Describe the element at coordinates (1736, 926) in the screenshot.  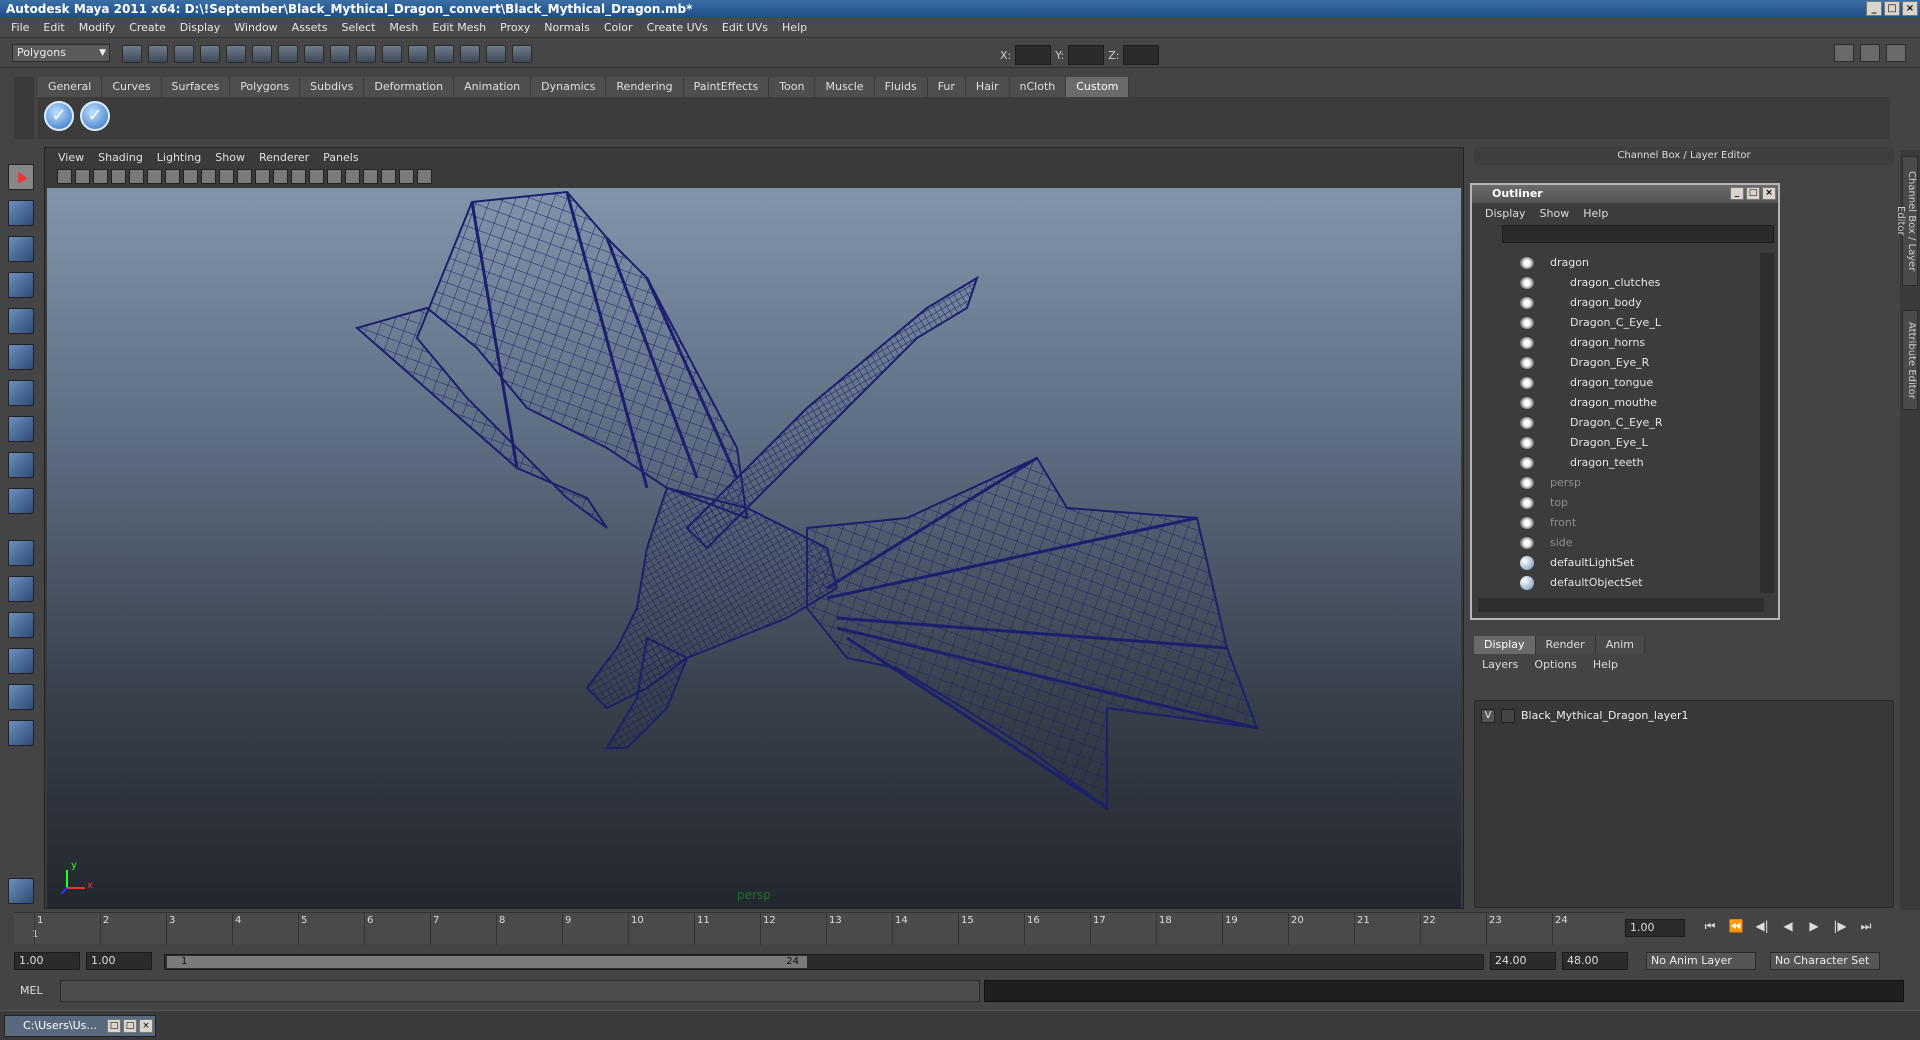
I see `step-back-key-icon: ⏪` at that location.